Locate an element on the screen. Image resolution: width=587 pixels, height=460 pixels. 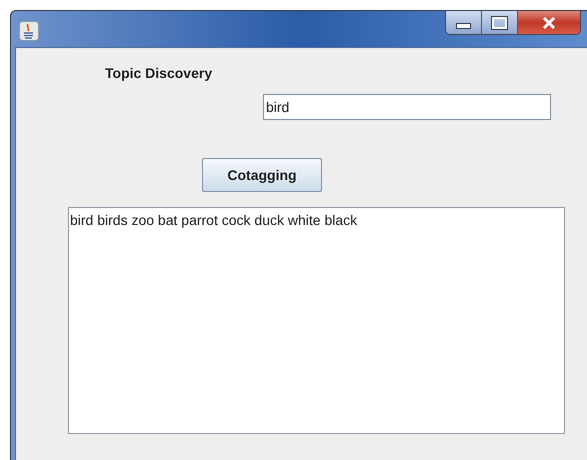
close-icon is located at coordinates (549, 22).